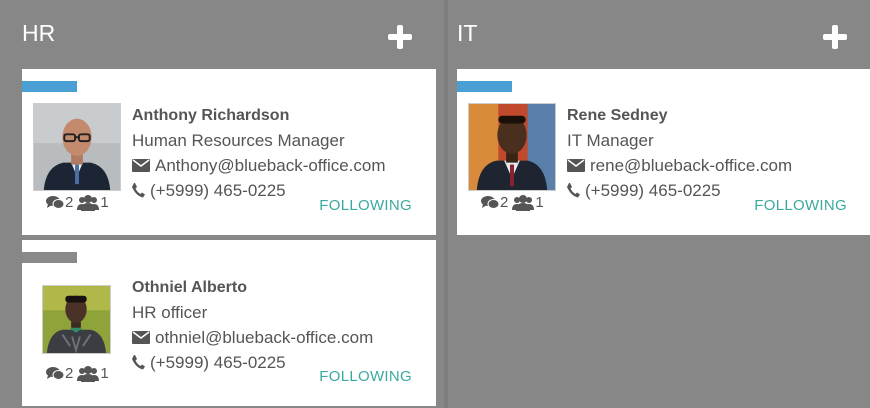  I want to click on employee-job-title: IT Manager, so click(679, 140).